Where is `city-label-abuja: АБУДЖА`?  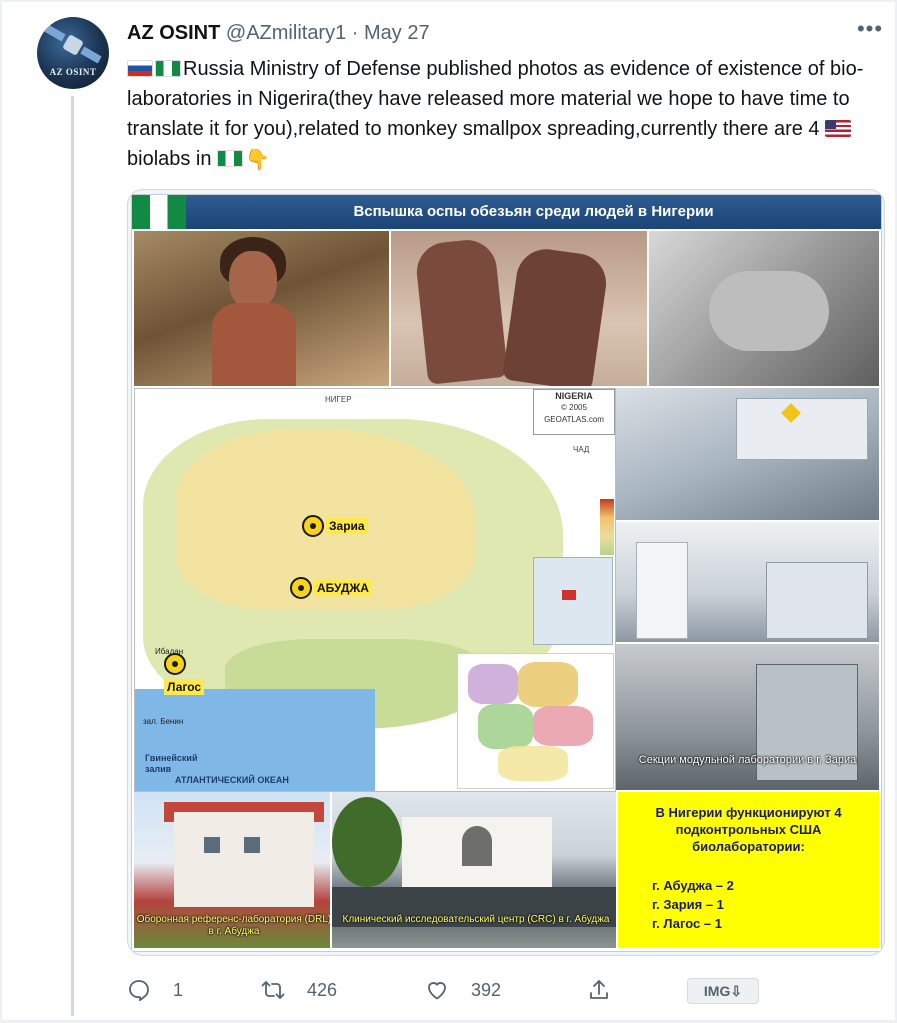
city-label-abuja: АБУДЖА is located at coordinates (343, 588).